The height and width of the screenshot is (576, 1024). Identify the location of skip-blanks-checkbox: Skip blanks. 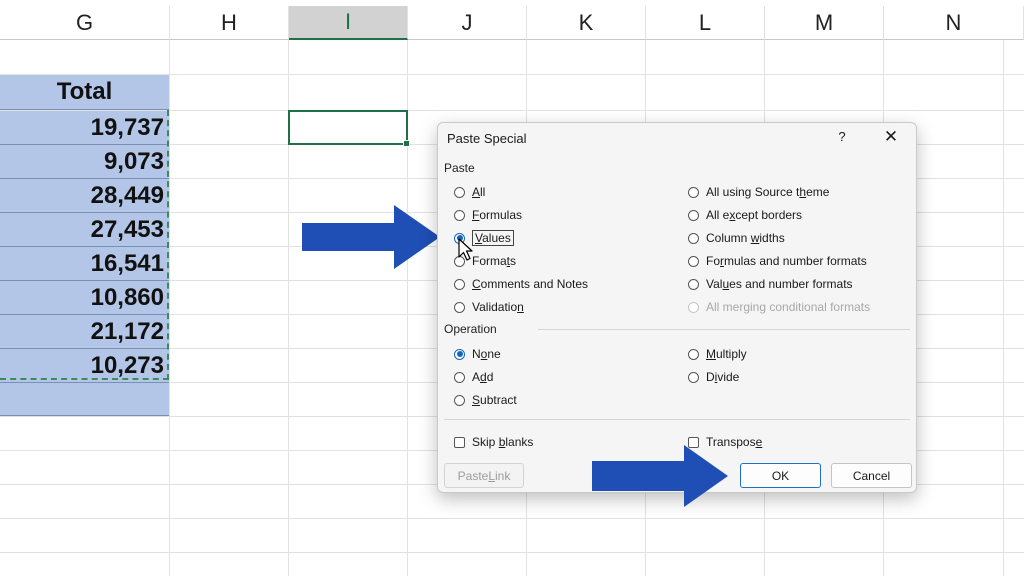
(493, 442).